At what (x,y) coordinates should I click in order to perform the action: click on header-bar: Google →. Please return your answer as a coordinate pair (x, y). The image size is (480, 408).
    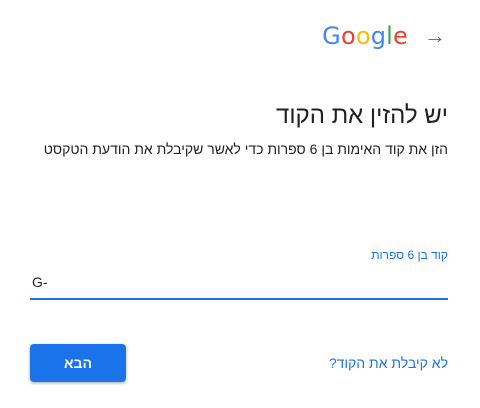
    Looking at the image, I should click on (384, 36).